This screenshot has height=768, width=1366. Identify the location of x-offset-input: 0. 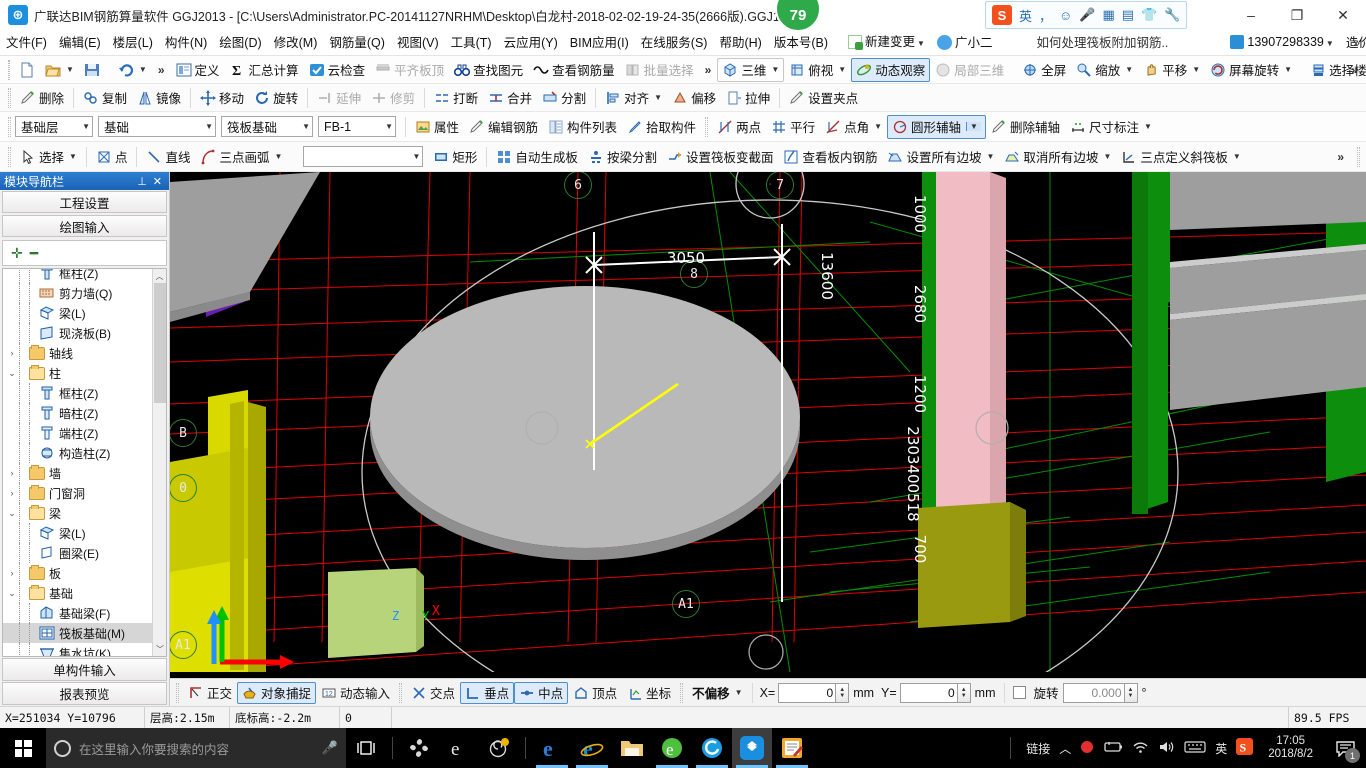
(807, 692).